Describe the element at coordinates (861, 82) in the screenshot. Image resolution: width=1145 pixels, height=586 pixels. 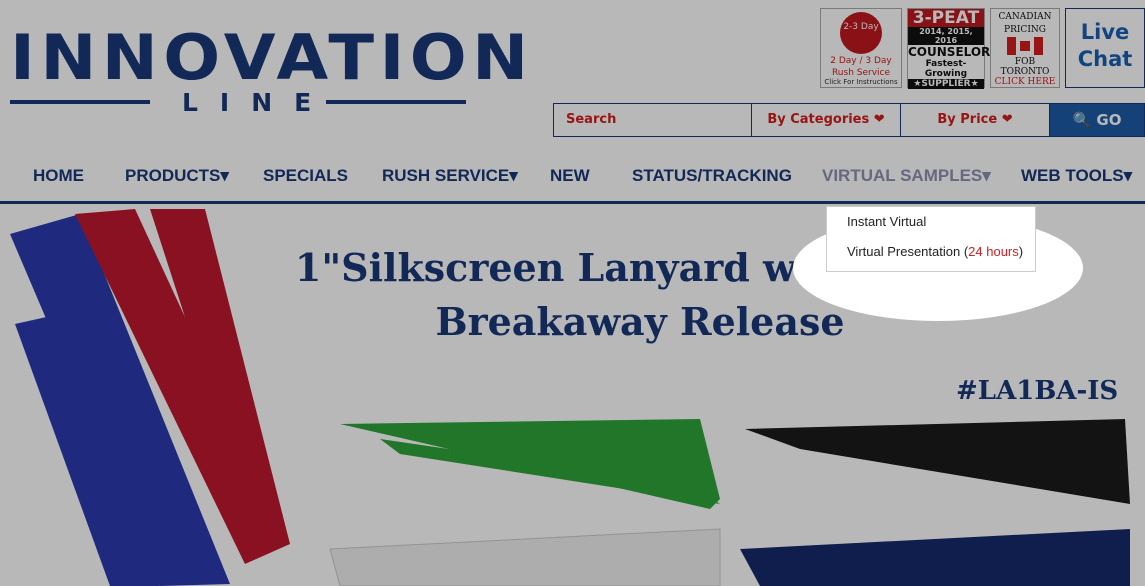
I see `rush-line3: Click For Instructions` at that location.